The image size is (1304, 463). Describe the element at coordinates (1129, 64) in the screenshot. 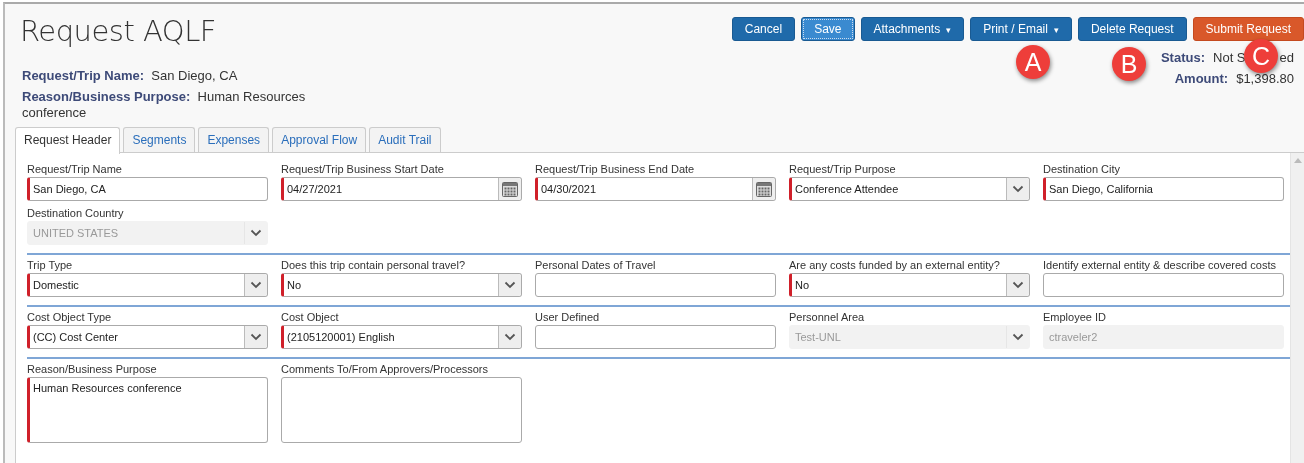

I see `callout-marker: B` at that location.